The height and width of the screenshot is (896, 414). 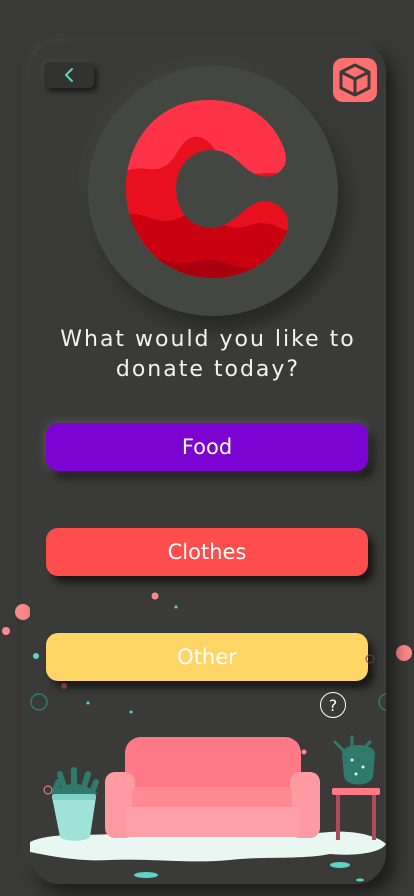 I want to click on help-button: ?, so click(x=333, y=705).